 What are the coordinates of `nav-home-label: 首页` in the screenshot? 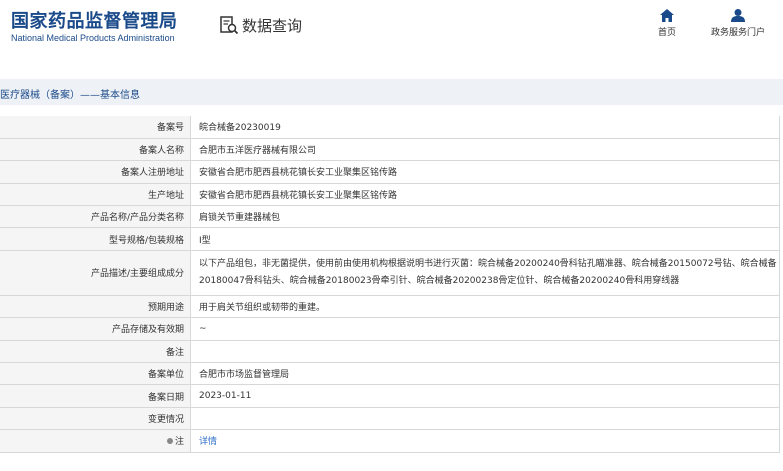 It's located at (666, 33).